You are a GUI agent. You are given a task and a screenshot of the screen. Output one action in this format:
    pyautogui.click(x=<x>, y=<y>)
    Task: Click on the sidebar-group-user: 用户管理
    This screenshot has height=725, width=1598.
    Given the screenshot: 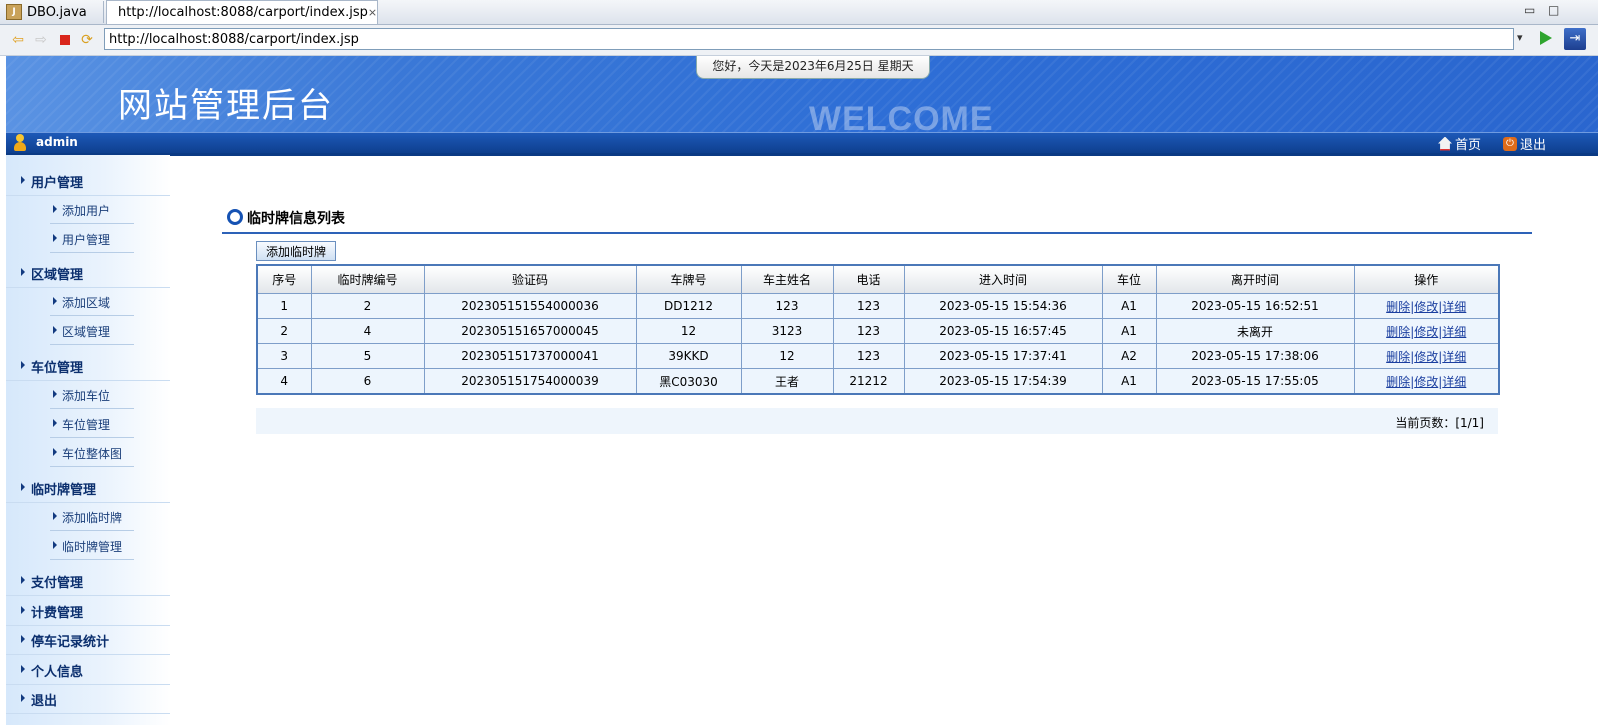 What is the action you would take?
    pyautogui.click(x=88, y=181)
    